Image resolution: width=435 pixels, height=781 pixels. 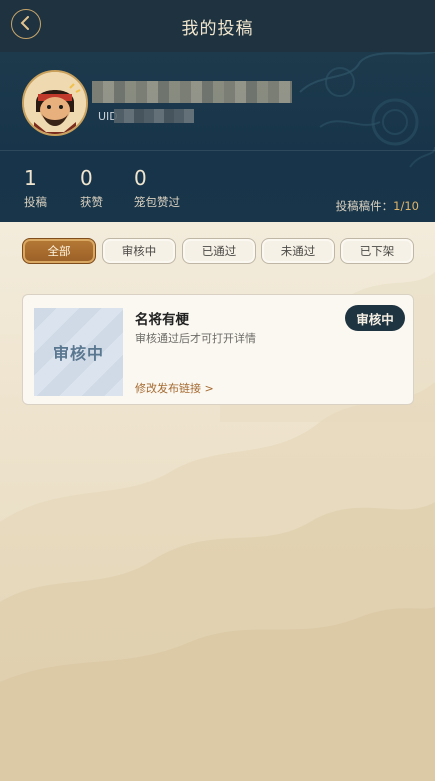 I want to click on filter-tabs: 全部 审核中 已通过 未通过 已下架, so click(x=219, y=251).